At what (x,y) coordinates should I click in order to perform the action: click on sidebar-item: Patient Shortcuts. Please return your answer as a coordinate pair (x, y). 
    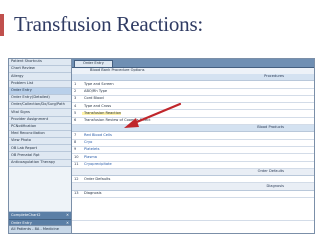
    Looking at the image, I should click on (40, 63).